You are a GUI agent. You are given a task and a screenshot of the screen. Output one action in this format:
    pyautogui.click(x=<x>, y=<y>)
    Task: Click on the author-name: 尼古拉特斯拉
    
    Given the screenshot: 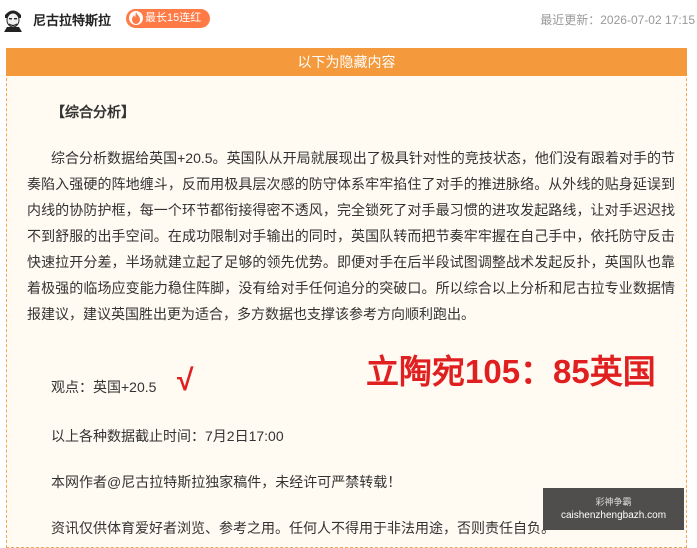 What is the action you would take?
    pyautogui.click(x=72, y=19)
    